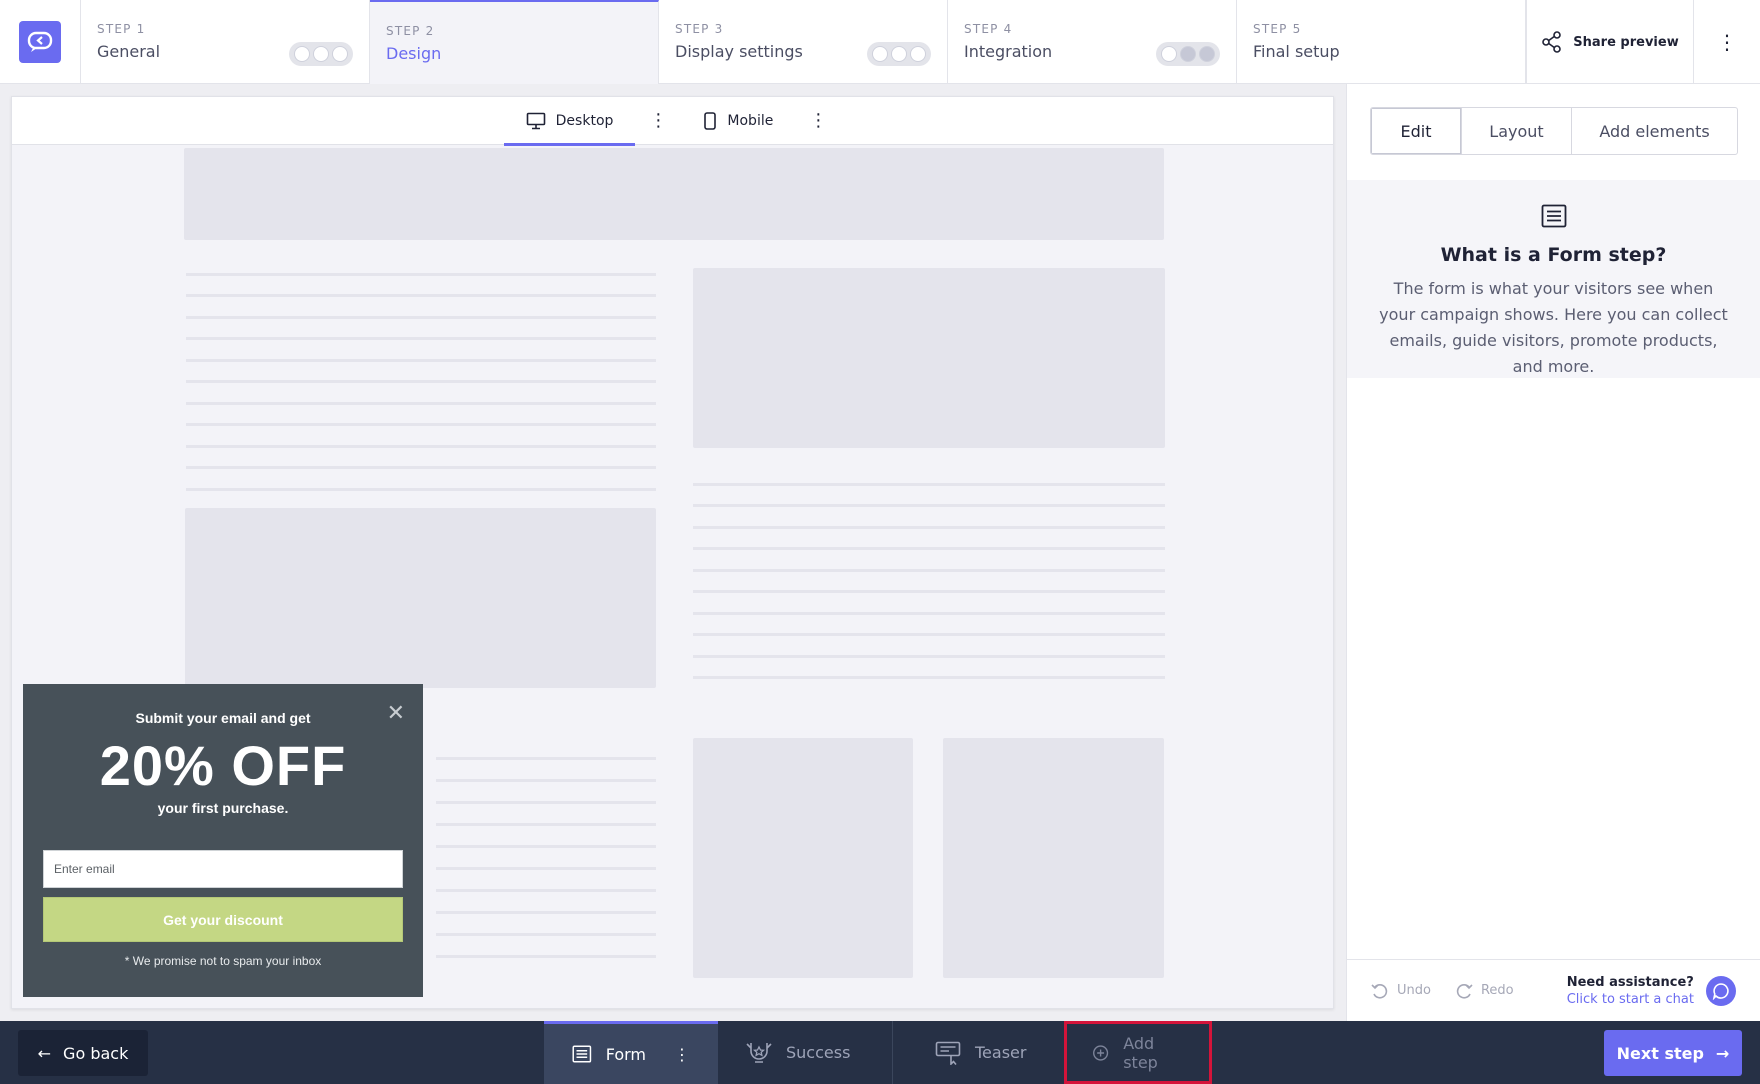 This screenshot has width=1760, height=1084. I want to click on redo-button: Redo, so click(1484, 991).